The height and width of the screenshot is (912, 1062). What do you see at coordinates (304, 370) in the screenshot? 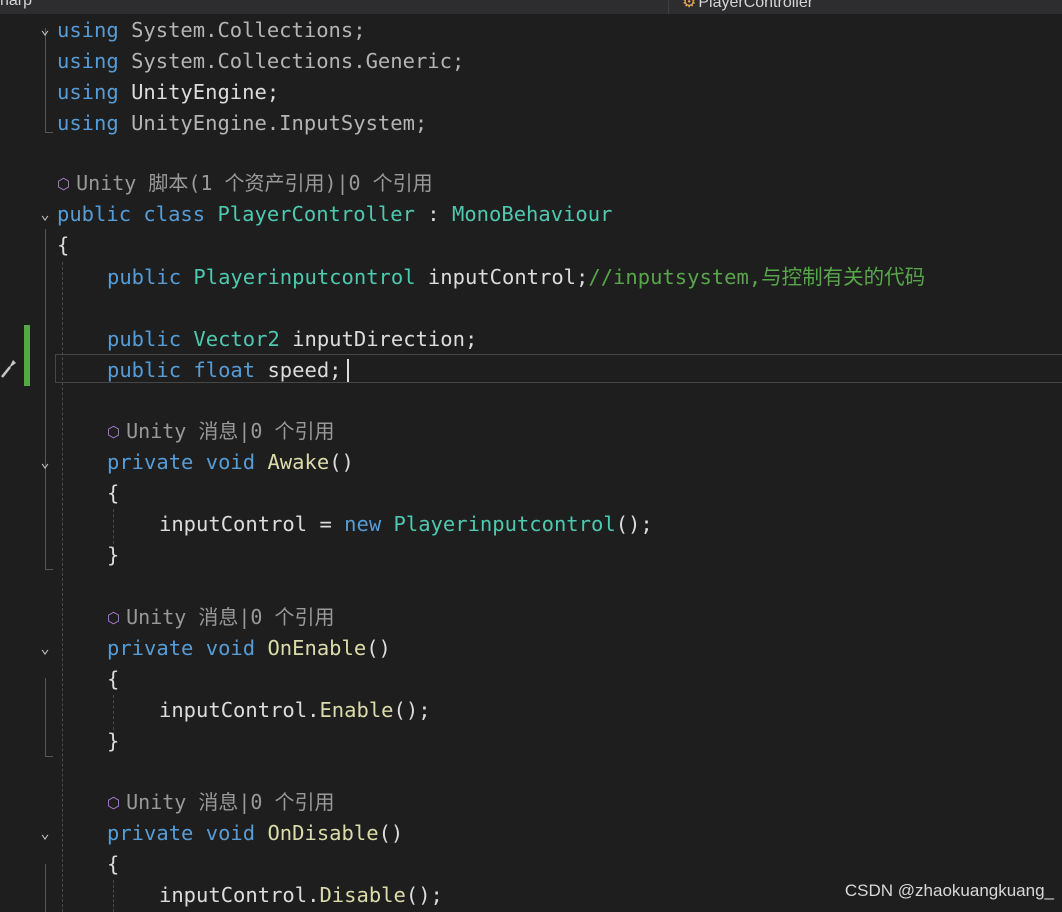
I see `field-name: speed;` at bounding box center [304, 370].